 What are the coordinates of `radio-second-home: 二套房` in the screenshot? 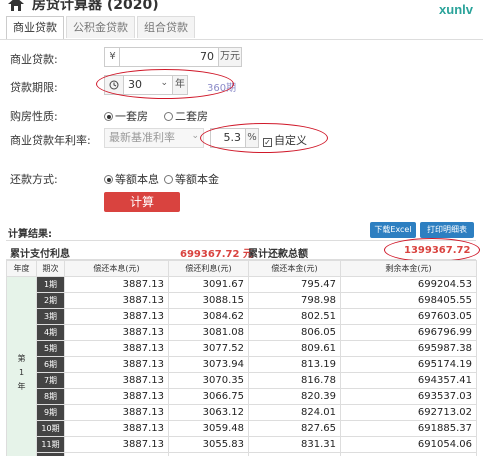 It's located at (186, 116).